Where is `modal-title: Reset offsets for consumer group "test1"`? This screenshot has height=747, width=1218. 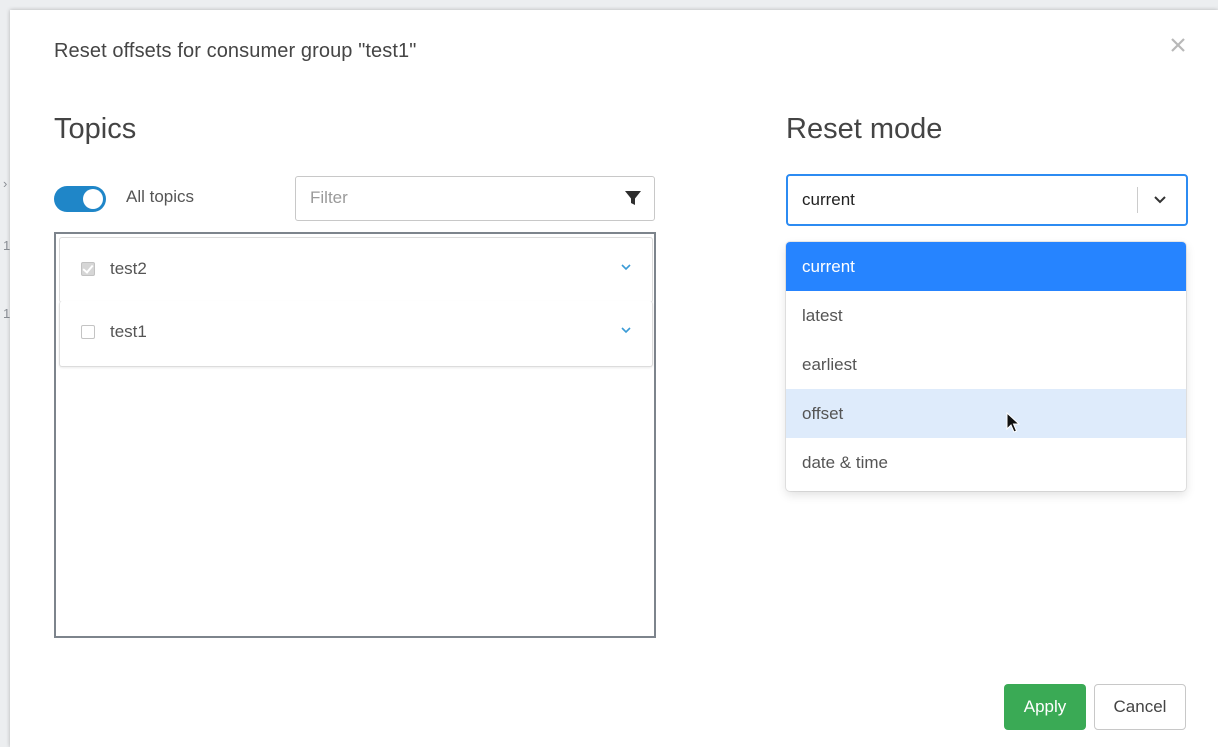
modal-title: Reset offsets for consumer group "test1" is located at coordinates (235, 51).